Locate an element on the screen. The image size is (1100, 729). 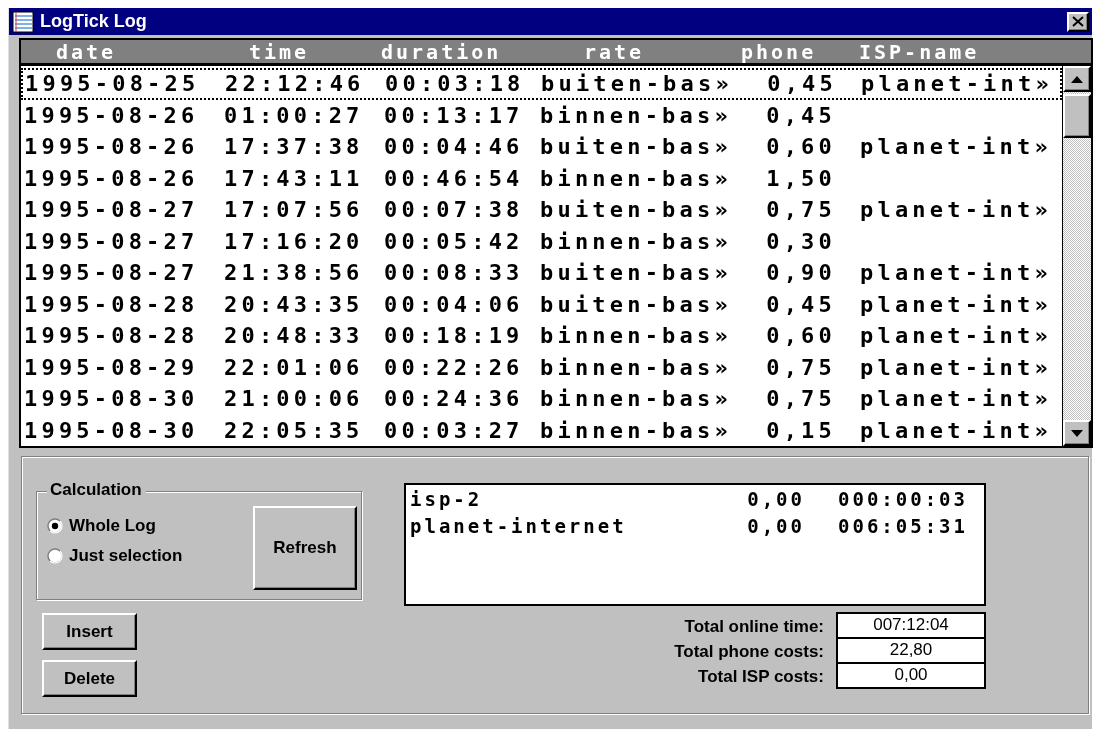
total-label: Total ISP costs: is located at coordinates (760, 677).